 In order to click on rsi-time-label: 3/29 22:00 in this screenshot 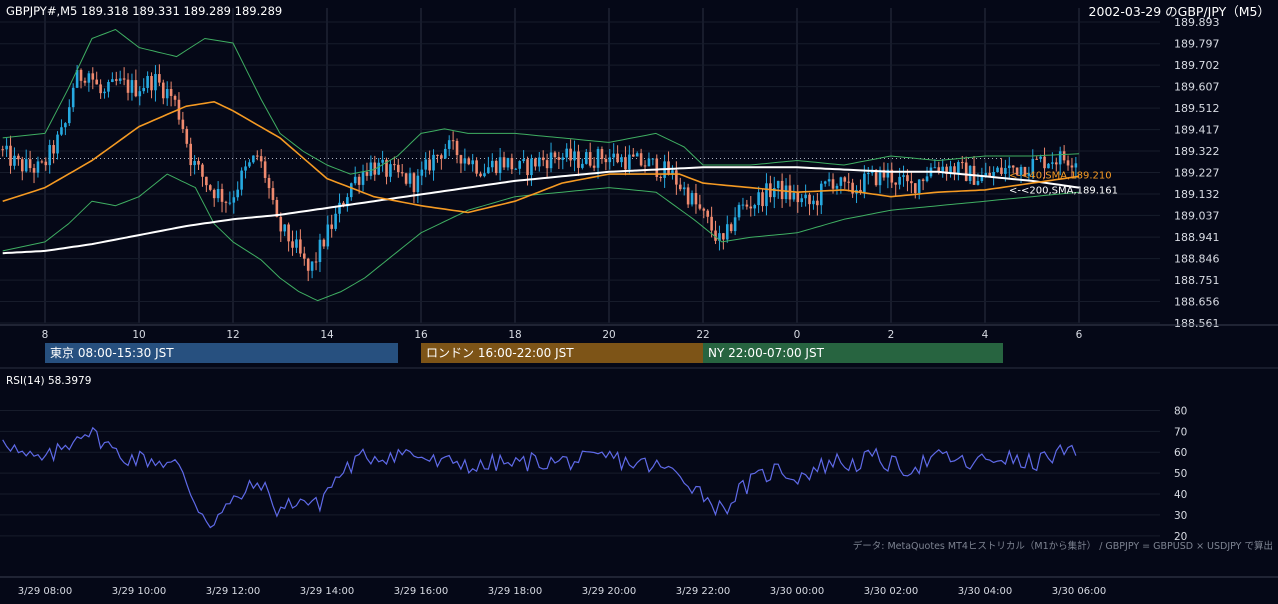, I will do `click(703, 591)`.